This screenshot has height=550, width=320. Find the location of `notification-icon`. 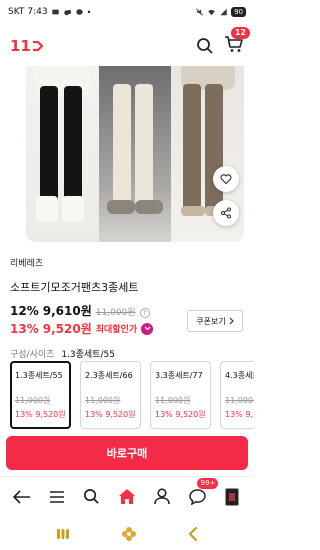

notification-icon is located at coordinates (55, 12).